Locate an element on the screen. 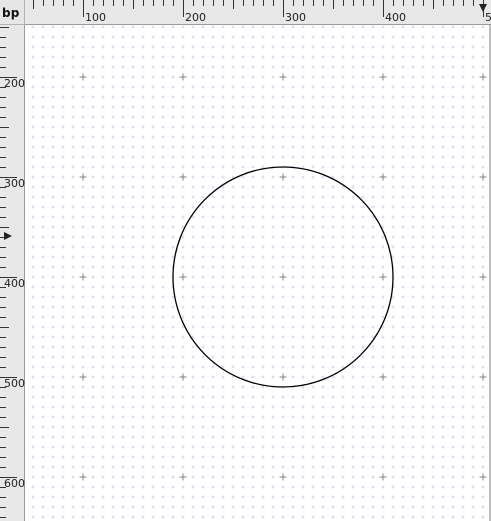 This screenshot has width=491, height=521. vertical-ruler-label: 200 is located at coordinates (14, 83).